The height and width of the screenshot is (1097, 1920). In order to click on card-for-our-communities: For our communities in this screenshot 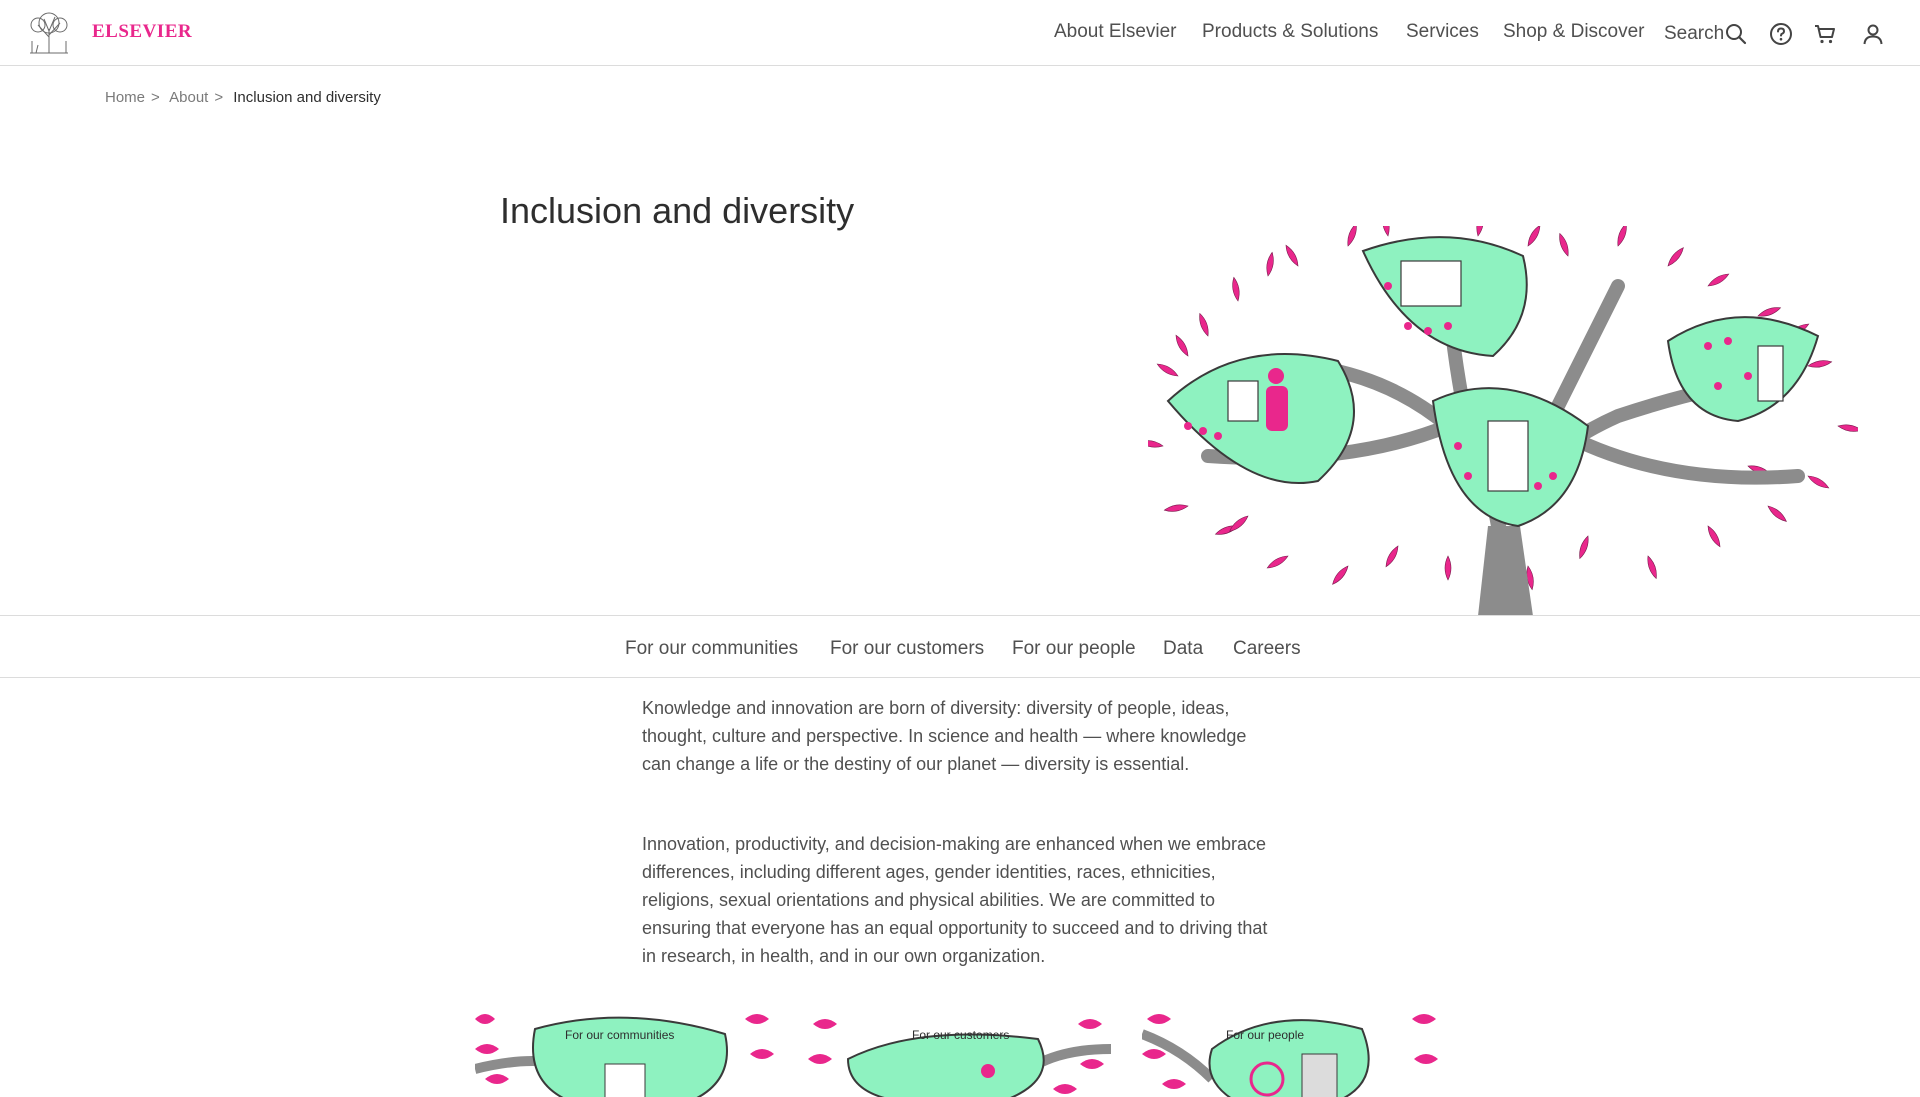, I will do `click(626, 1053)`.